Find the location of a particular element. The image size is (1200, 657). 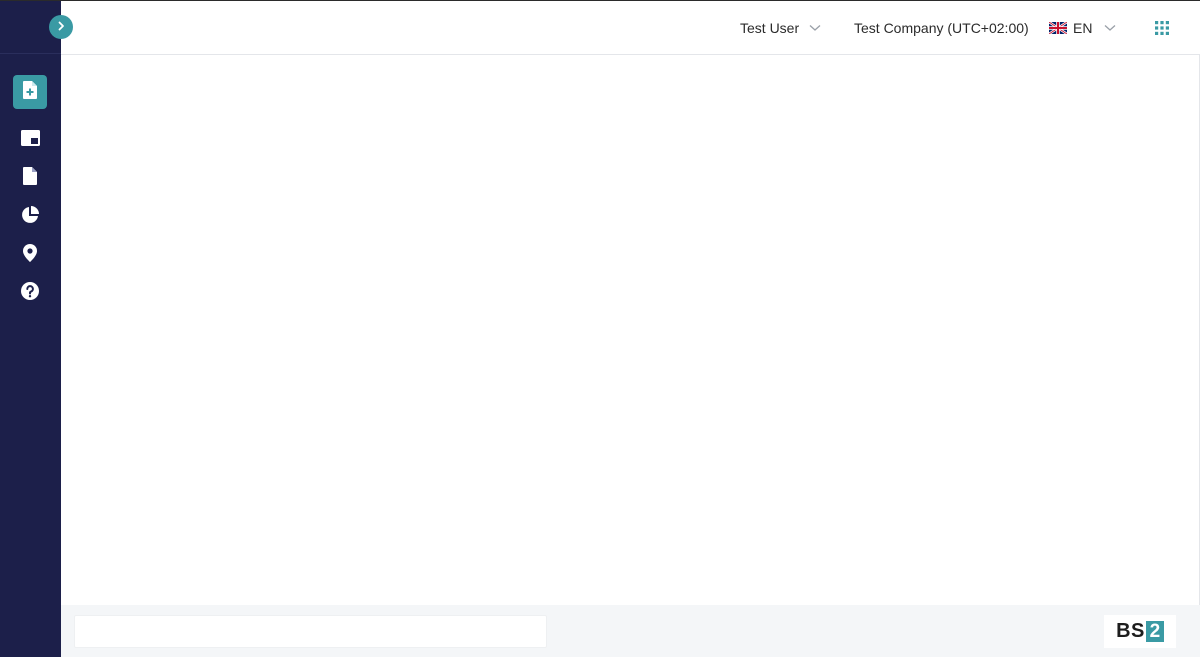

footer: BS 2 is located at coordinates (630, 631).